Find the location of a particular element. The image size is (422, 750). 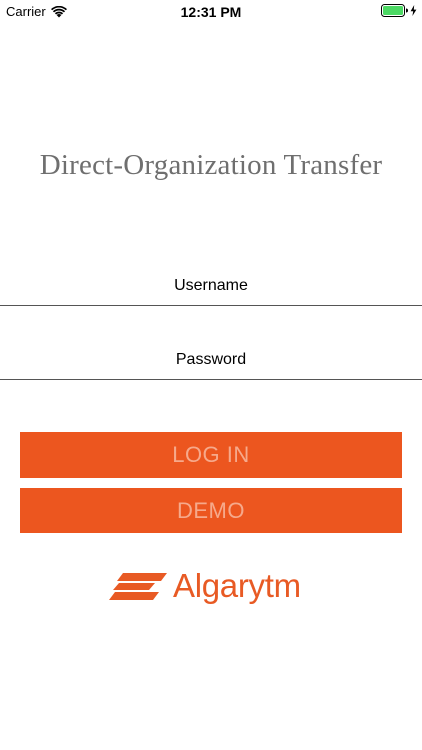

battery-group is located at coordinates (399, 10).